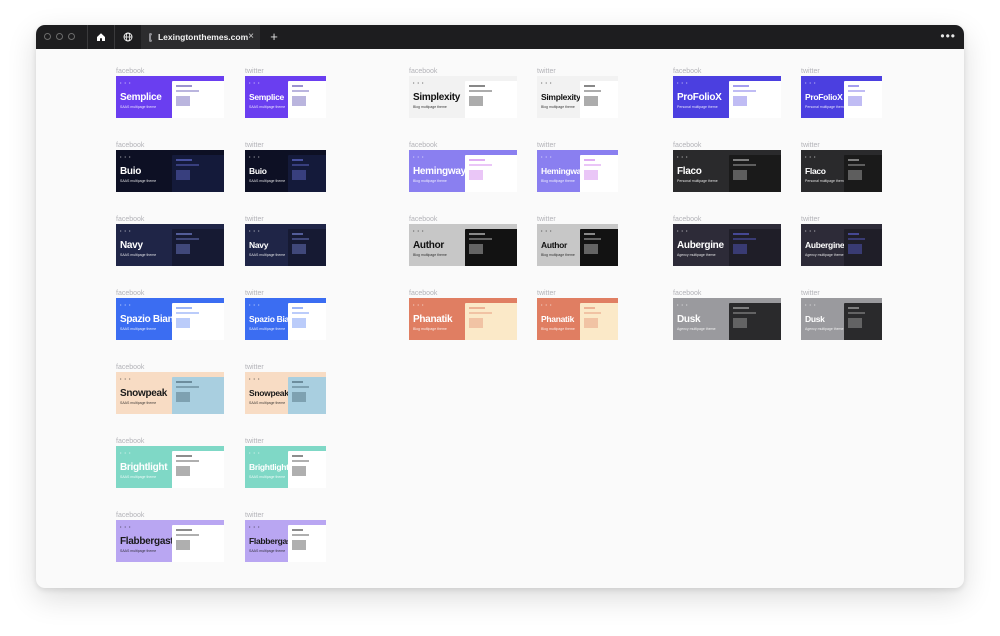  Describe the element at coordinates (59, 36) in the screenshot. I see `minimize-window-button` at that location.